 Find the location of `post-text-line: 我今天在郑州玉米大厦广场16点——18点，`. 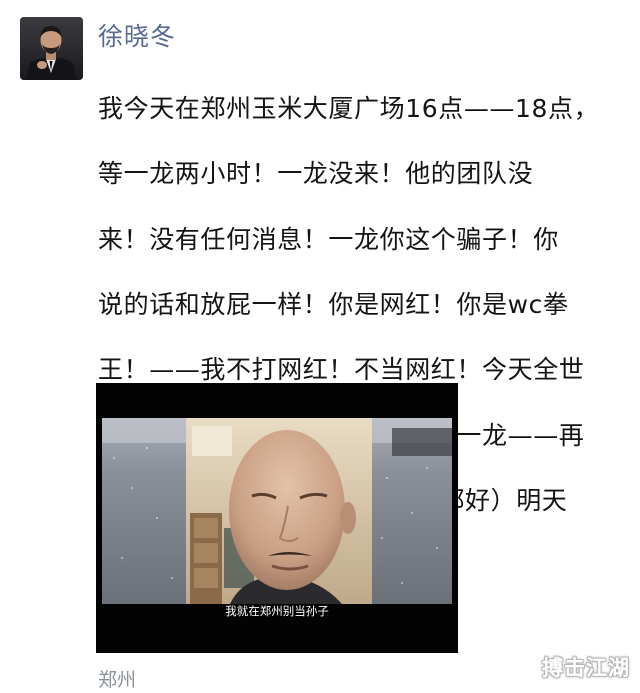

post-text-line: 我今天在郑州玉米大厦广场16点——18点， is located at coordinates (349, 108).